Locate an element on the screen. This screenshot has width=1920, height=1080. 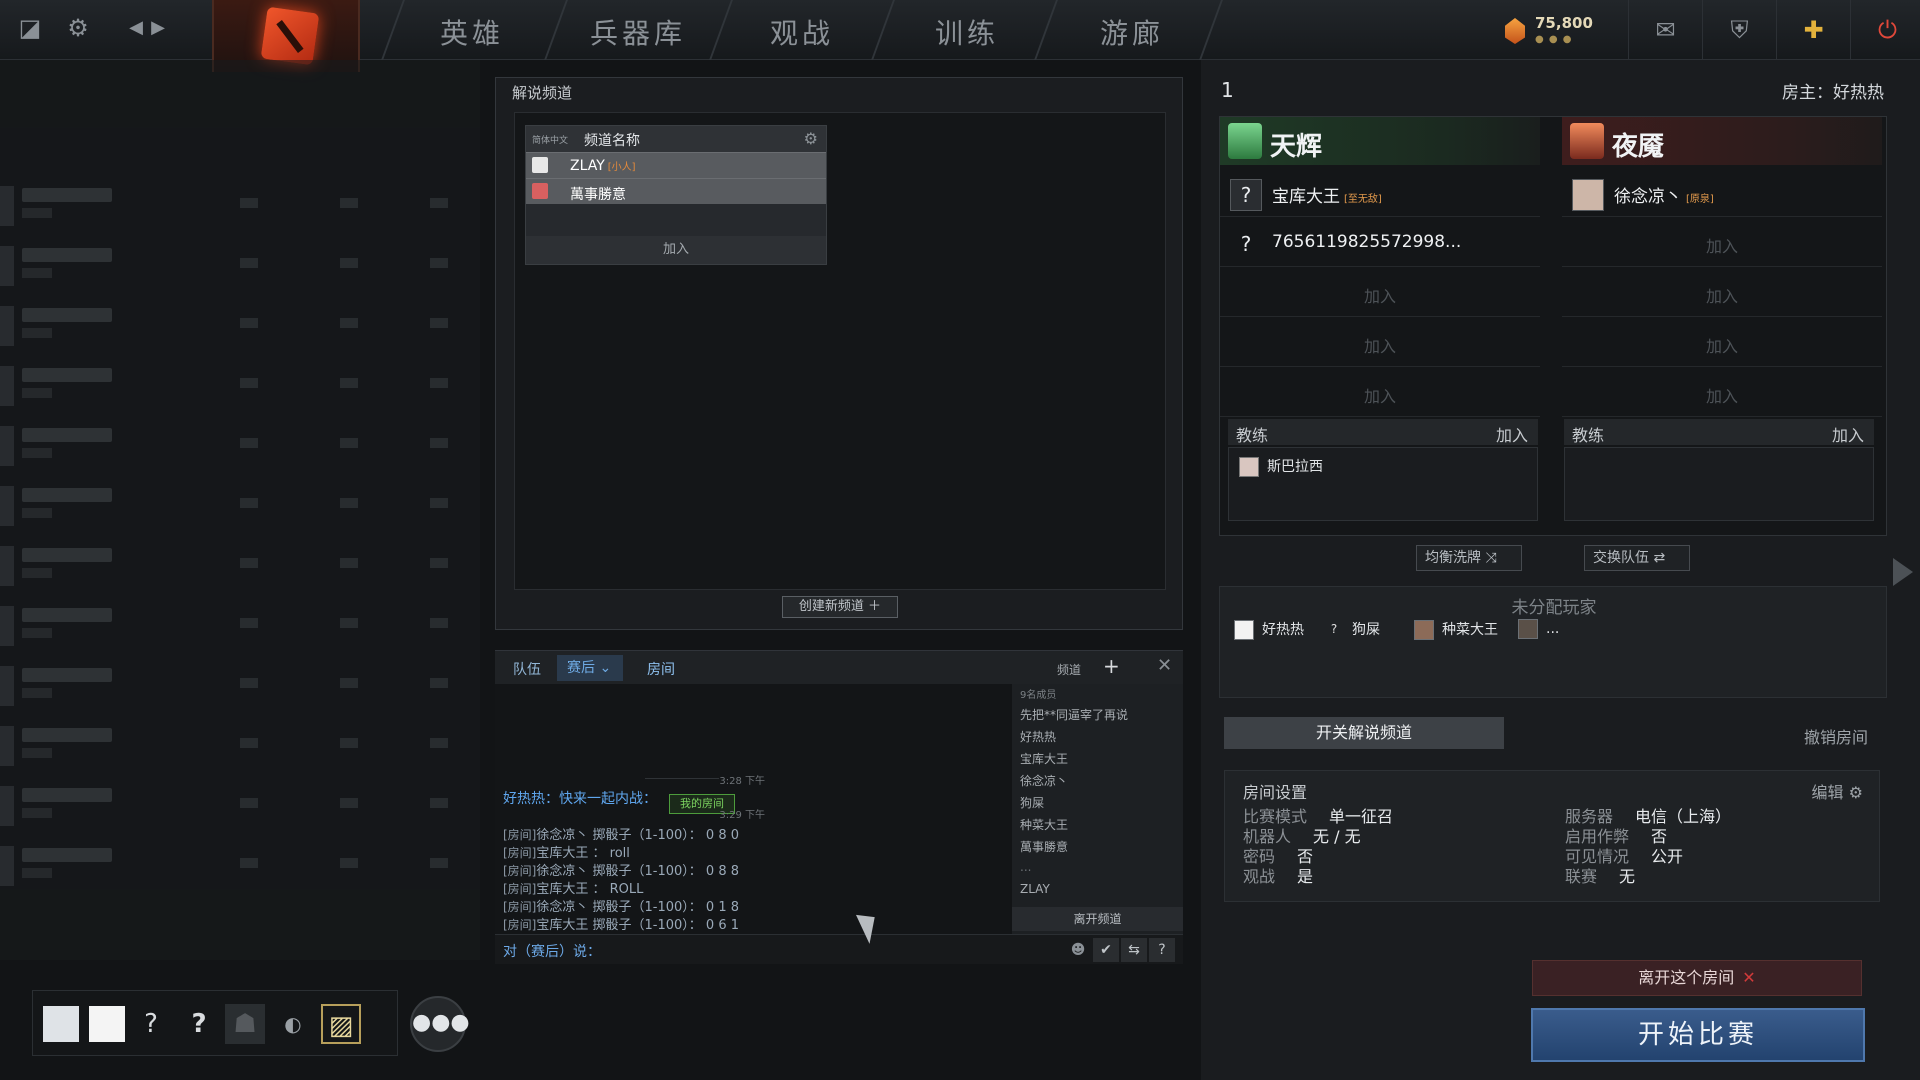
channel-row: ZLAY [小人] is located at coordinates (676, 165).